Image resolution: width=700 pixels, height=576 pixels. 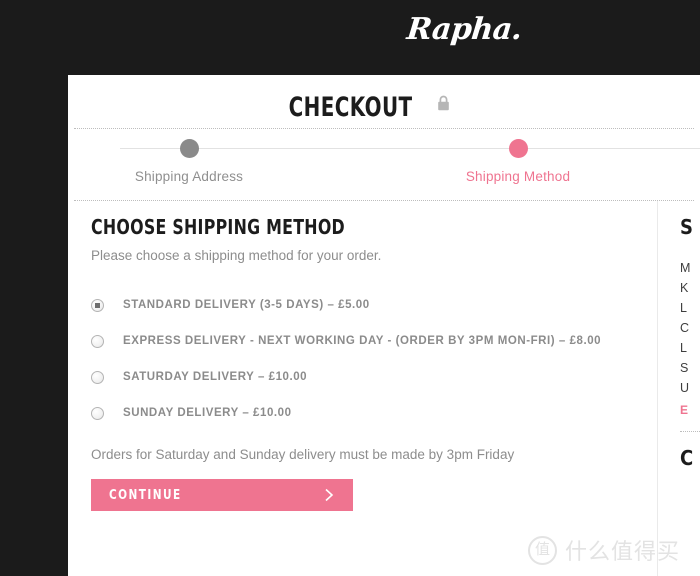 What do you see at coordinates (687, 227) in the screenshot?
I see `aside-heading: S` at bounding box center [687, 227].